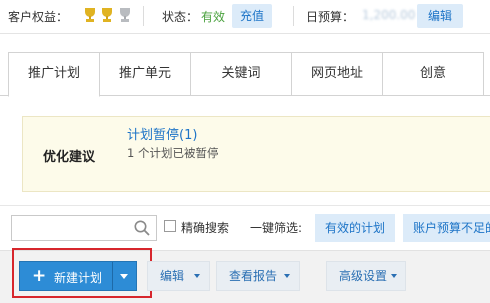  Describe the element at coordinates (241, 74) in the screenshot. I see `tab-keywords: 关键词` at that location.